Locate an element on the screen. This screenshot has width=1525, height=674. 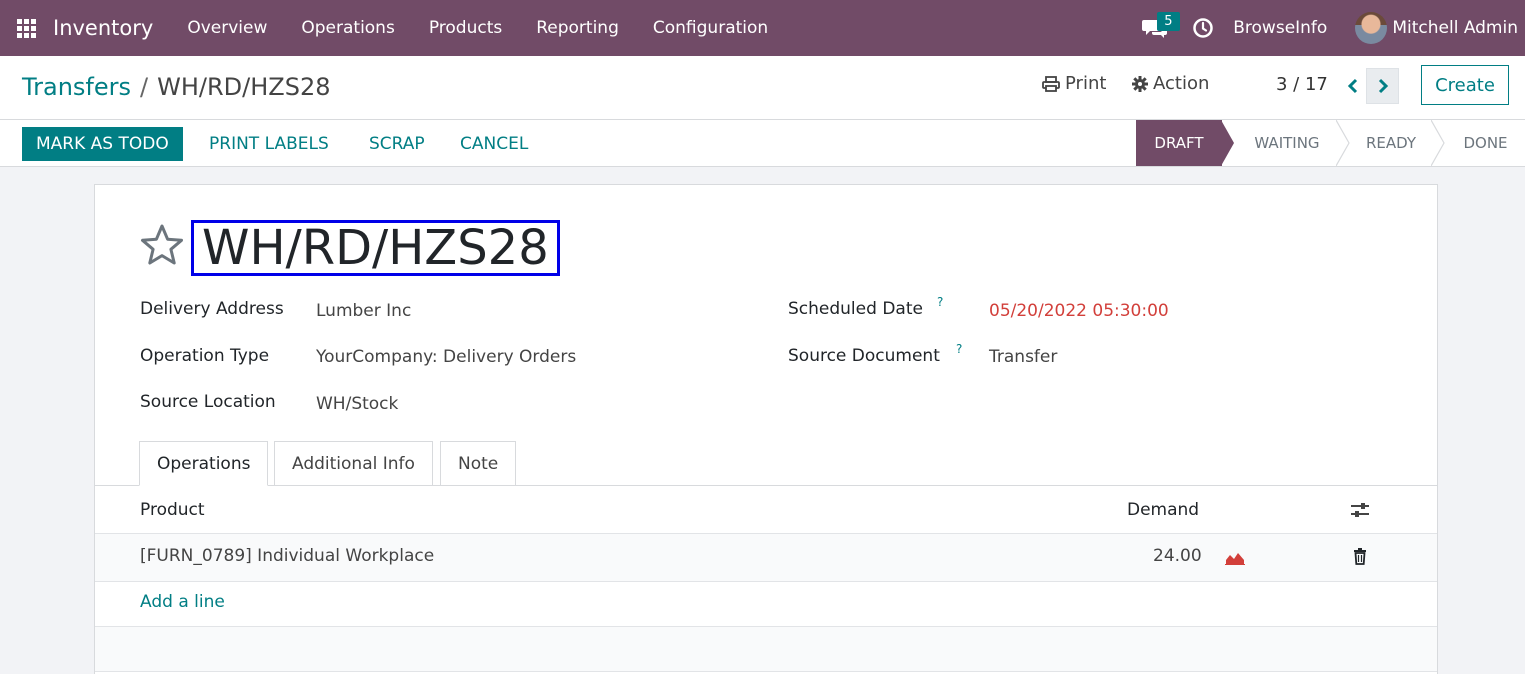
menu-products: Products is located at coordinates (465, 28).